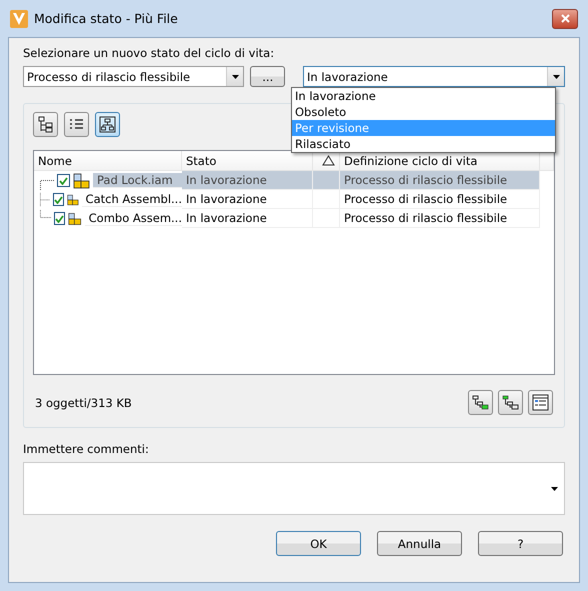 This screenshot has height=591, width=588. I want to click on hierarchy-view-icon, so click(107, 124).